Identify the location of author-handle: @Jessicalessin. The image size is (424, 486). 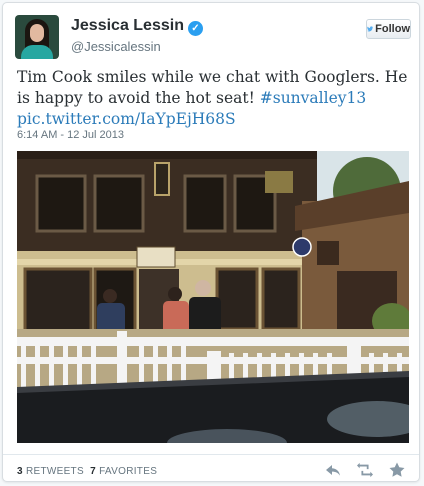
(137, 46).